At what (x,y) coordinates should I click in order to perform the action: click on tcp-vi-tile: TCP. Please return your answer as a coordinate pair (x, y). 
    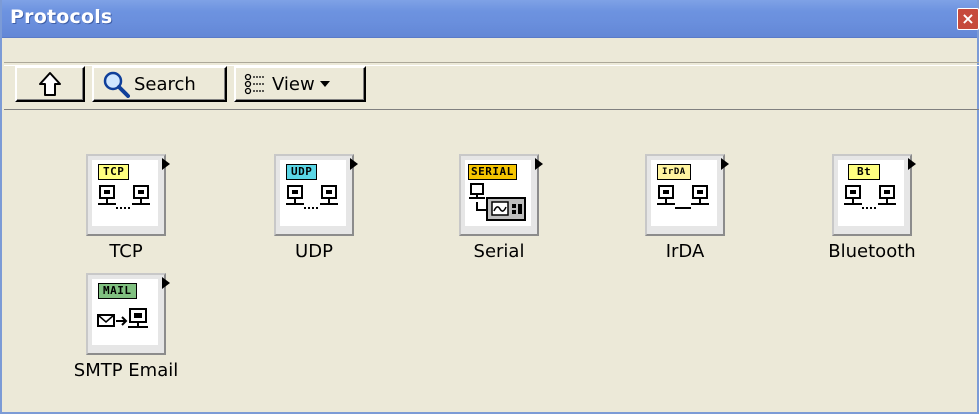
    Looking at the image, I should click on (128, 195).